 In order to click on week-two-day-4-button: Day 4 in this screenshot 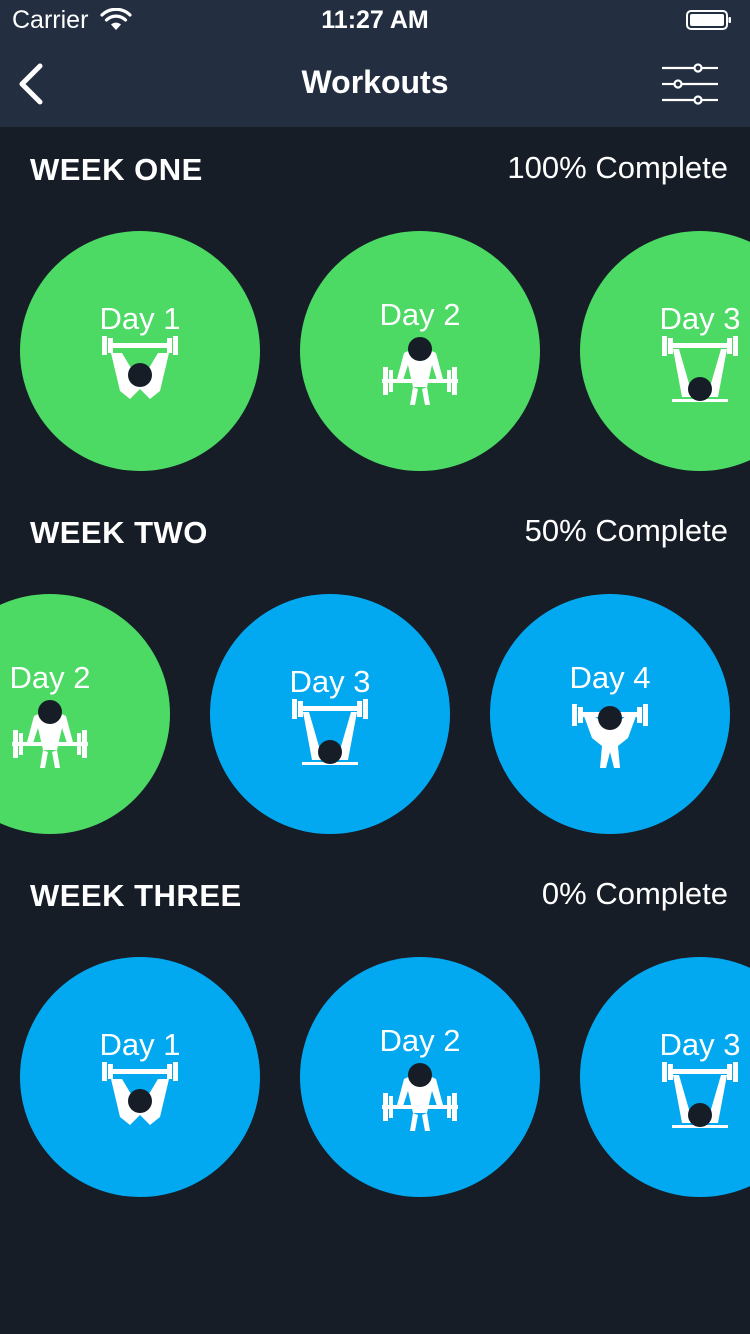, I will do `click(610, 714)`.